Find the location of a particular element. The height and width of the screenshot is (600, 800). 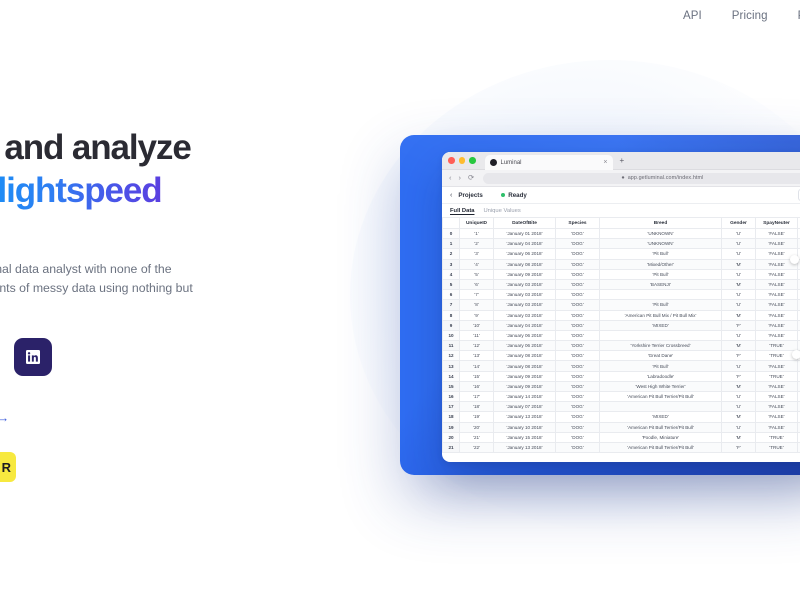

table-cell: '11' is located at coordinates (476, 335).